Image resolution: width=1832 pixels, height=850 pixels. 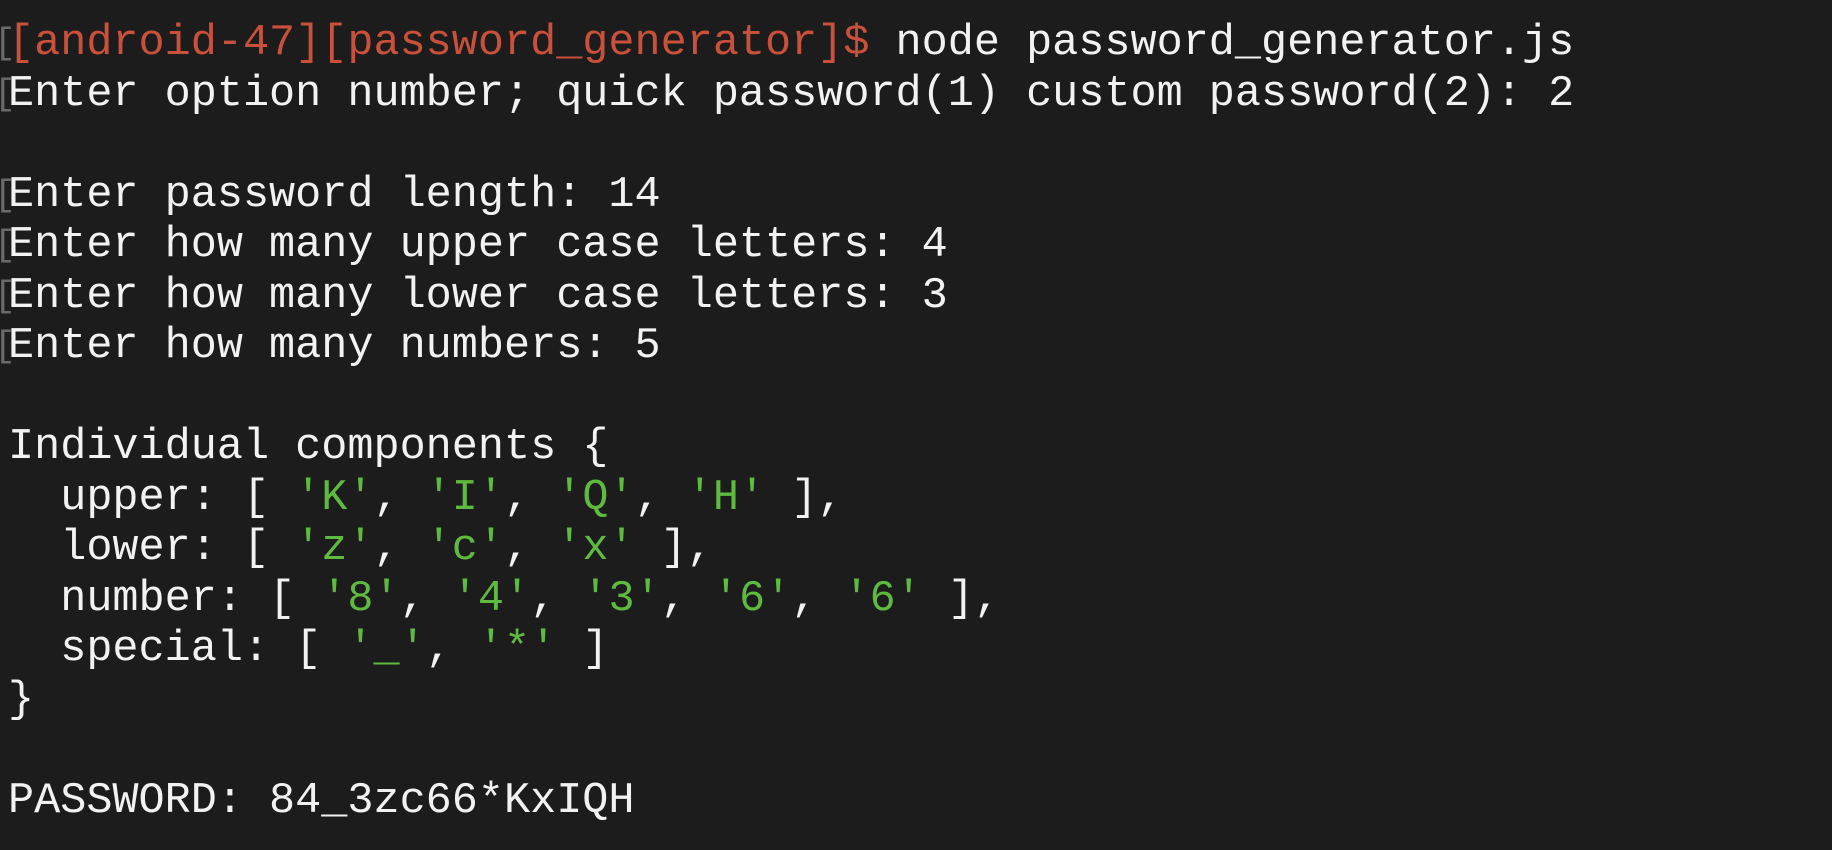 What do you see at coordinates (595, 498) in the screenshot?
I see `string-value: 'Q'` at bounding box center [595, 498].